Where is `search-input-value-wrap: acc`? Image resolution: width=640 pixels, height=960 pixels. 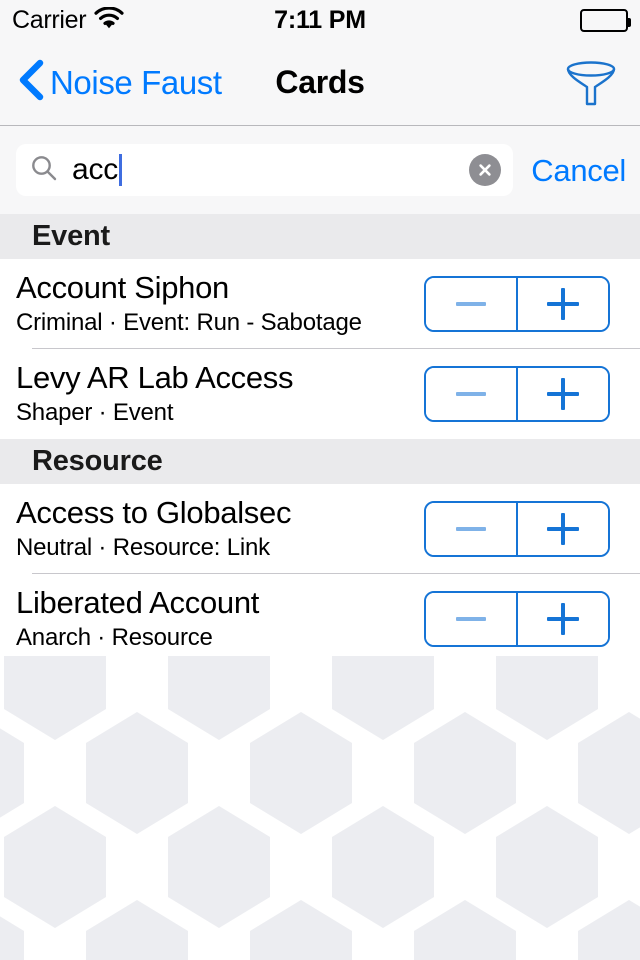 search-input-value-wrap: acc is located at coordinates (270, 170).